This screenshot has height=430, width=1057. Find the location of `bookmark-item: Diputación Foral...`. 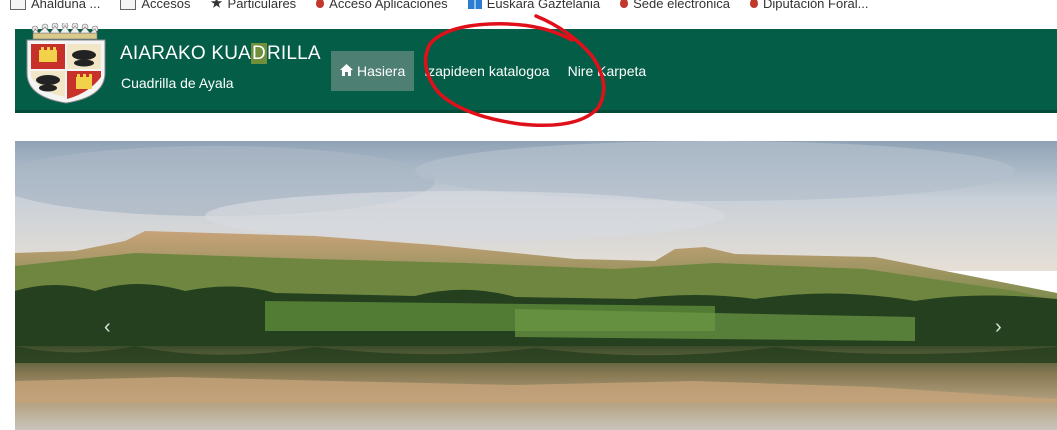

bookmark-item: Diputación Foral... is located at coordinates (809, 5).